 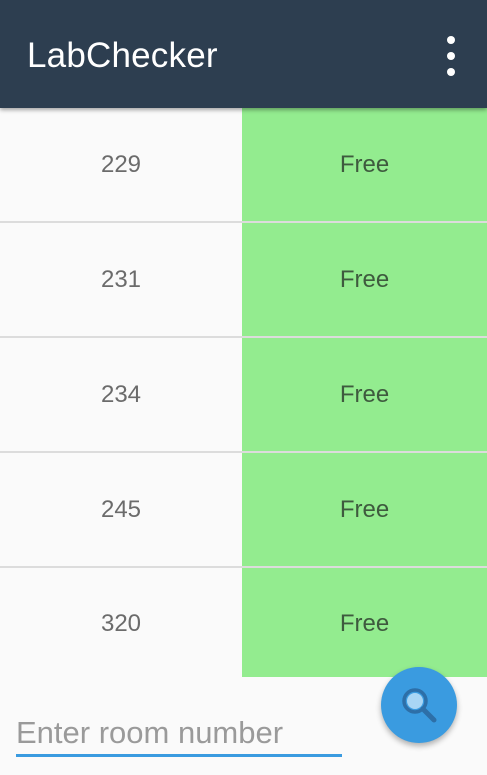 I want to click on app-title: LabChecker, so click(x=122, y=55).